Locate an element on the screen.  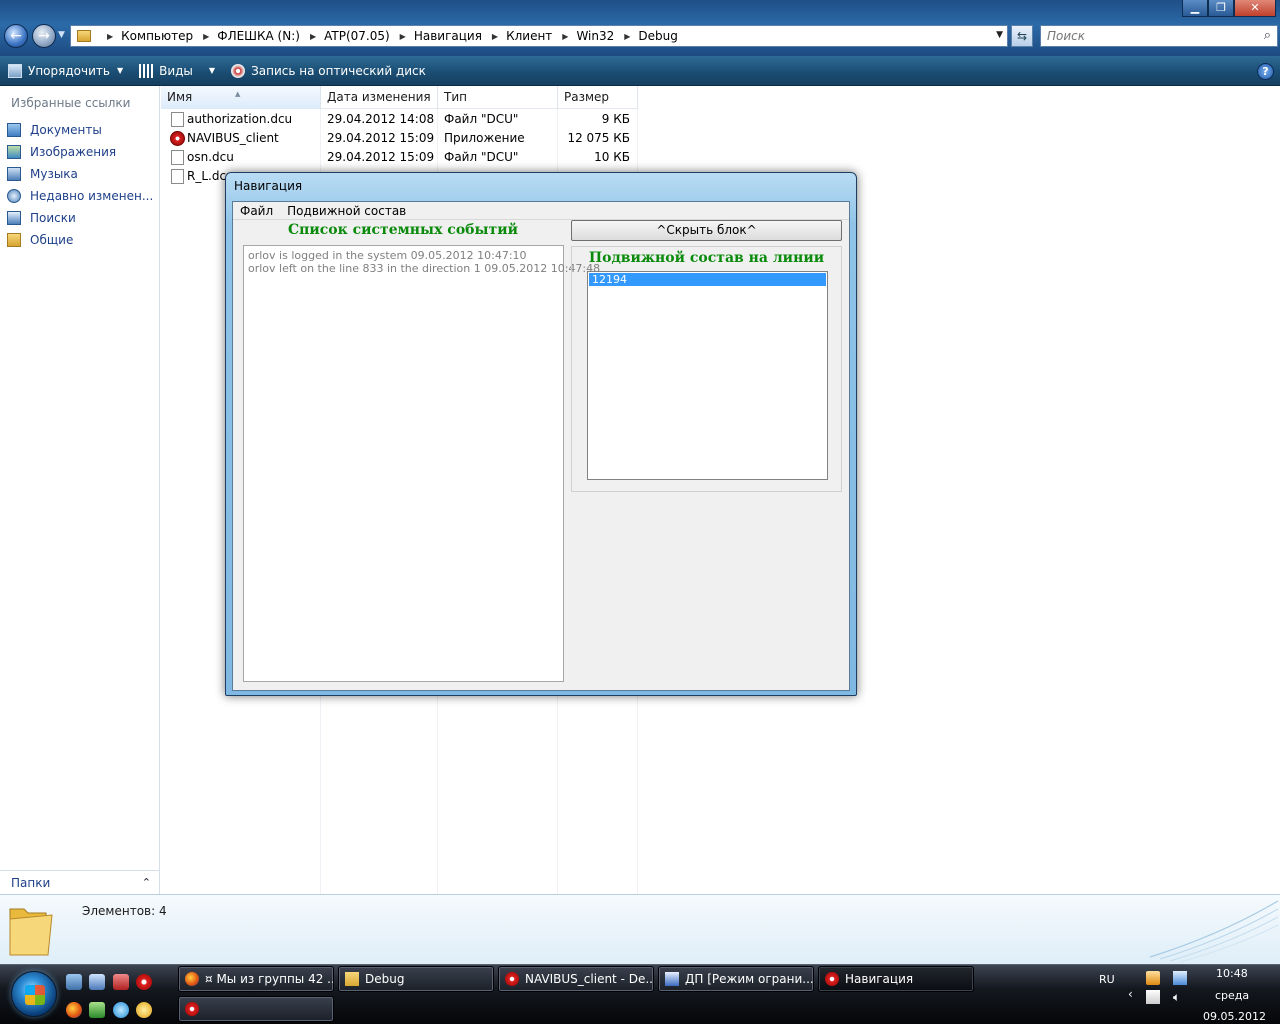
minimize-button: ▁ is located at coordinates (1195, 8).